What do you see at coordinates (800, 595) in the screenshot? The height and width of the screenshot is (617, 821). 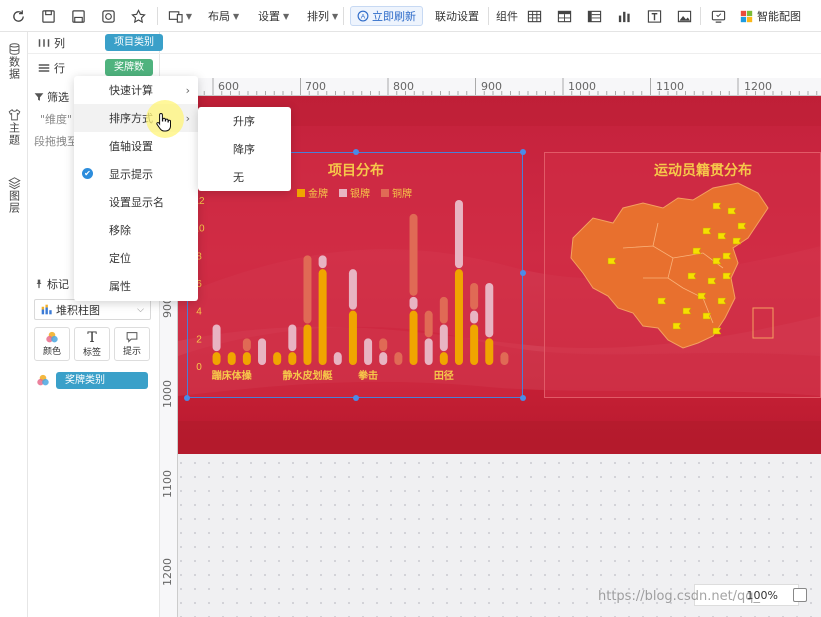 I see `fit-screen-icon` at bounding box center [800, 595].